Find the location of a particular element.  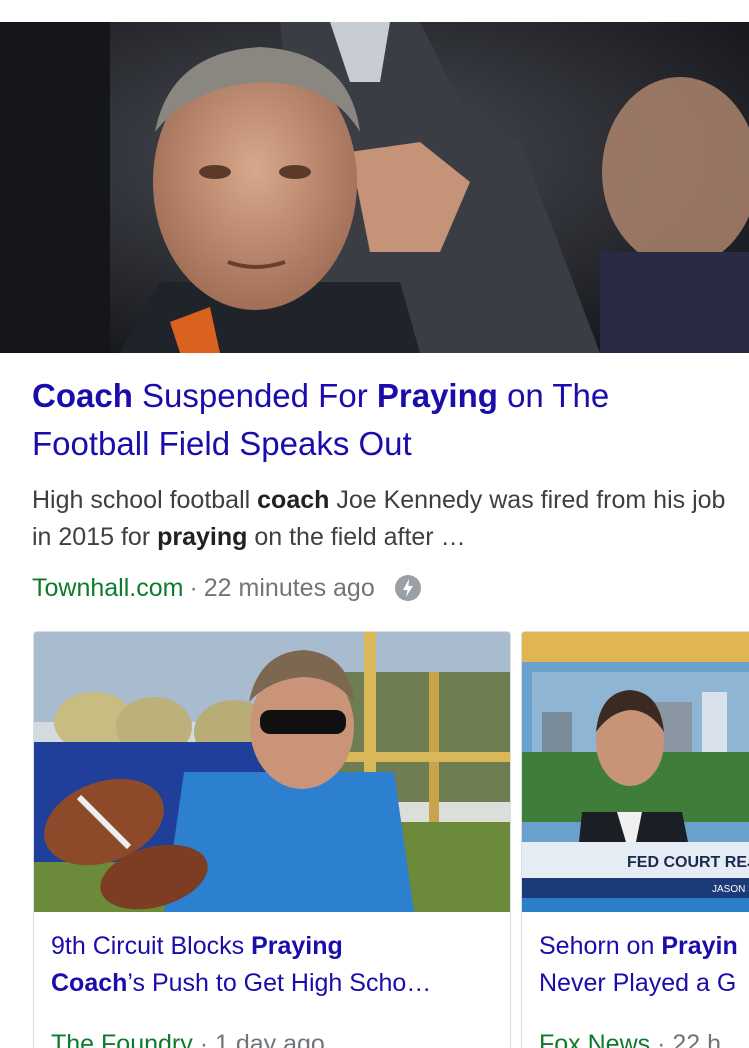

amp-lightning-icon is located at coordinates (407, 588).